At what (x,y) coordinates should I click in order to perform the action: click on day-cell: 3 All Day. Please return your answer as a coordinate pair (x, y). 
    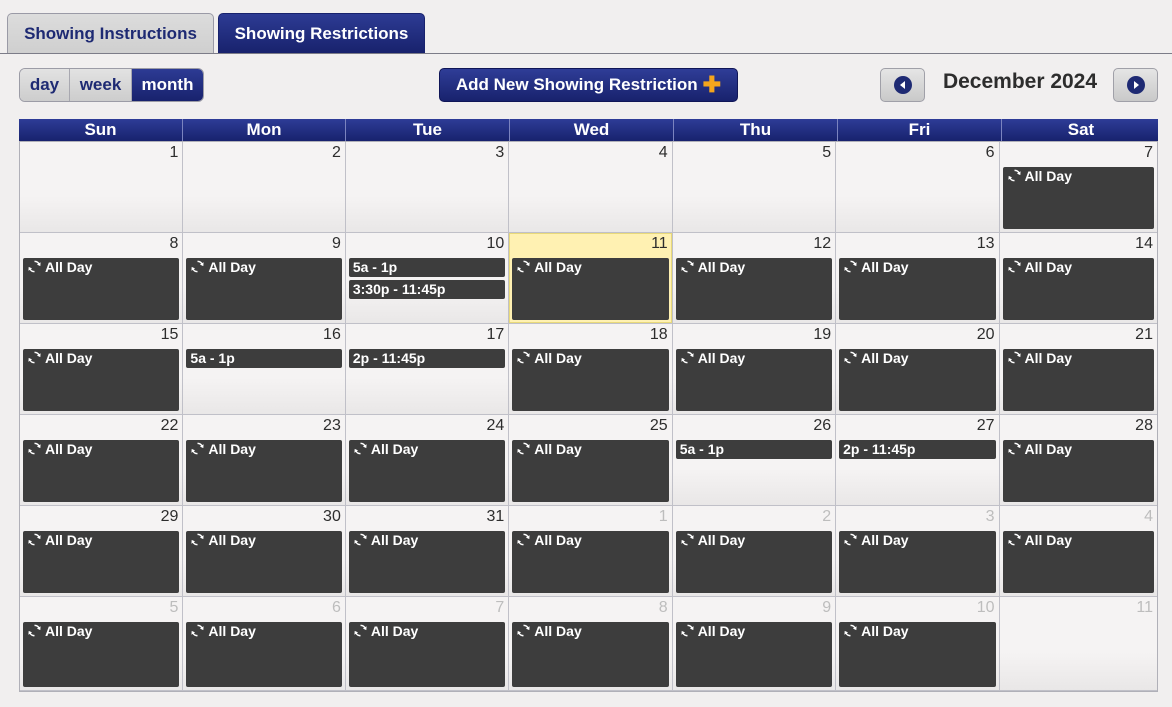
    Looking at the image, I should click on (918, 551).